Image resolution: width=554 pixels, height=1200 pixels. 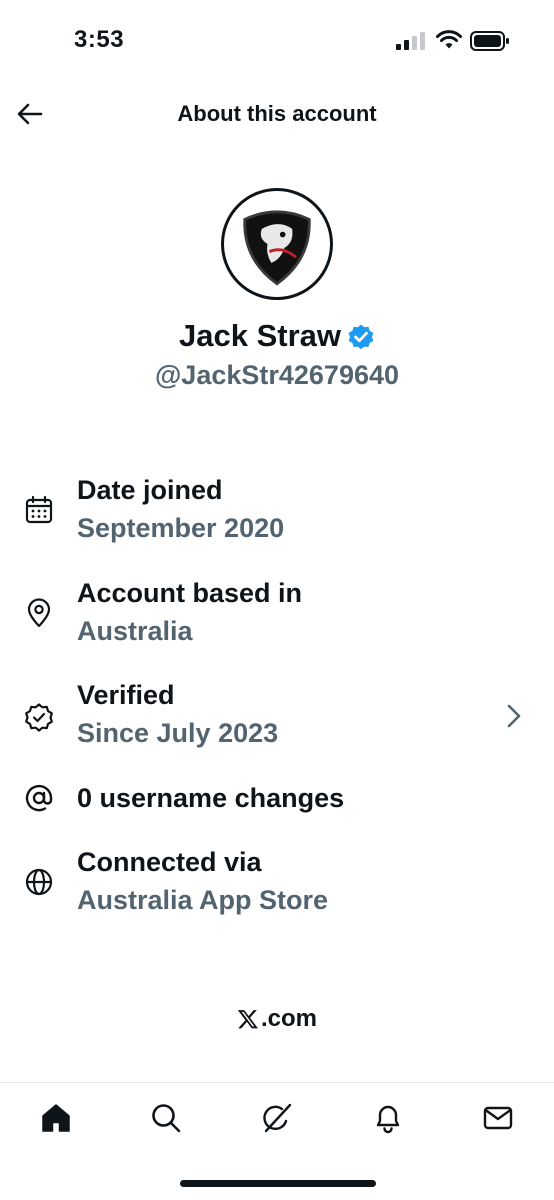 I want to click on avatar, so click(x=277, y=244).